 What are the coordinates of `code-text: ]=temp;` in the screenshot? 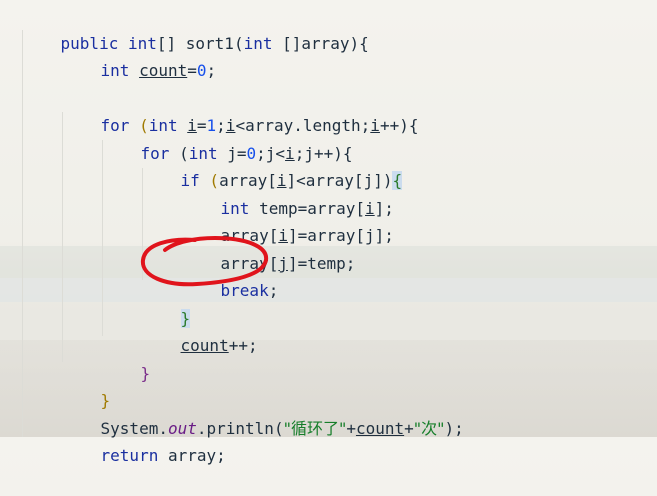 It's located at (321, 263).